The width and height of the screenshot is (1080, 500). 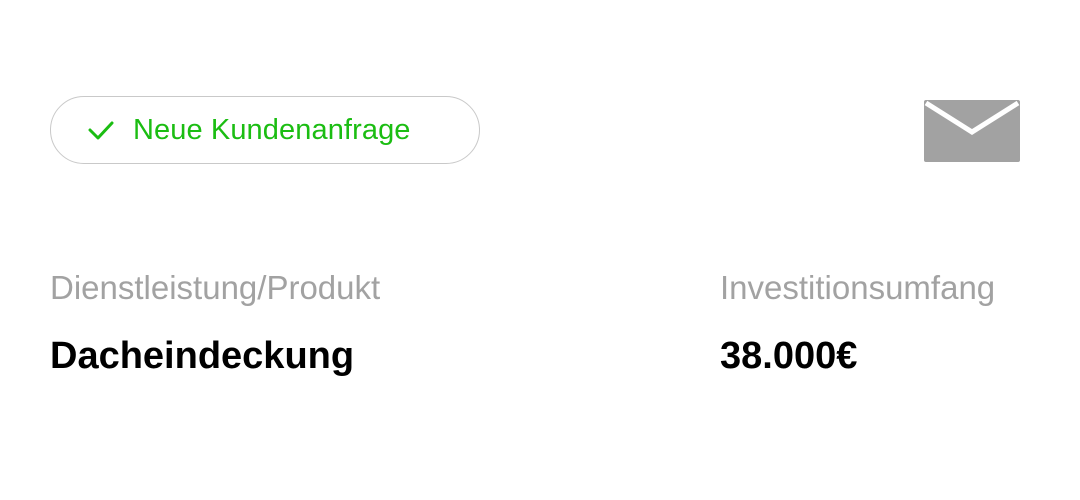 What do you see at coordinates (972, 131) in the screenshot?
I see `envelope-icon` at bounding box center [972, 131].